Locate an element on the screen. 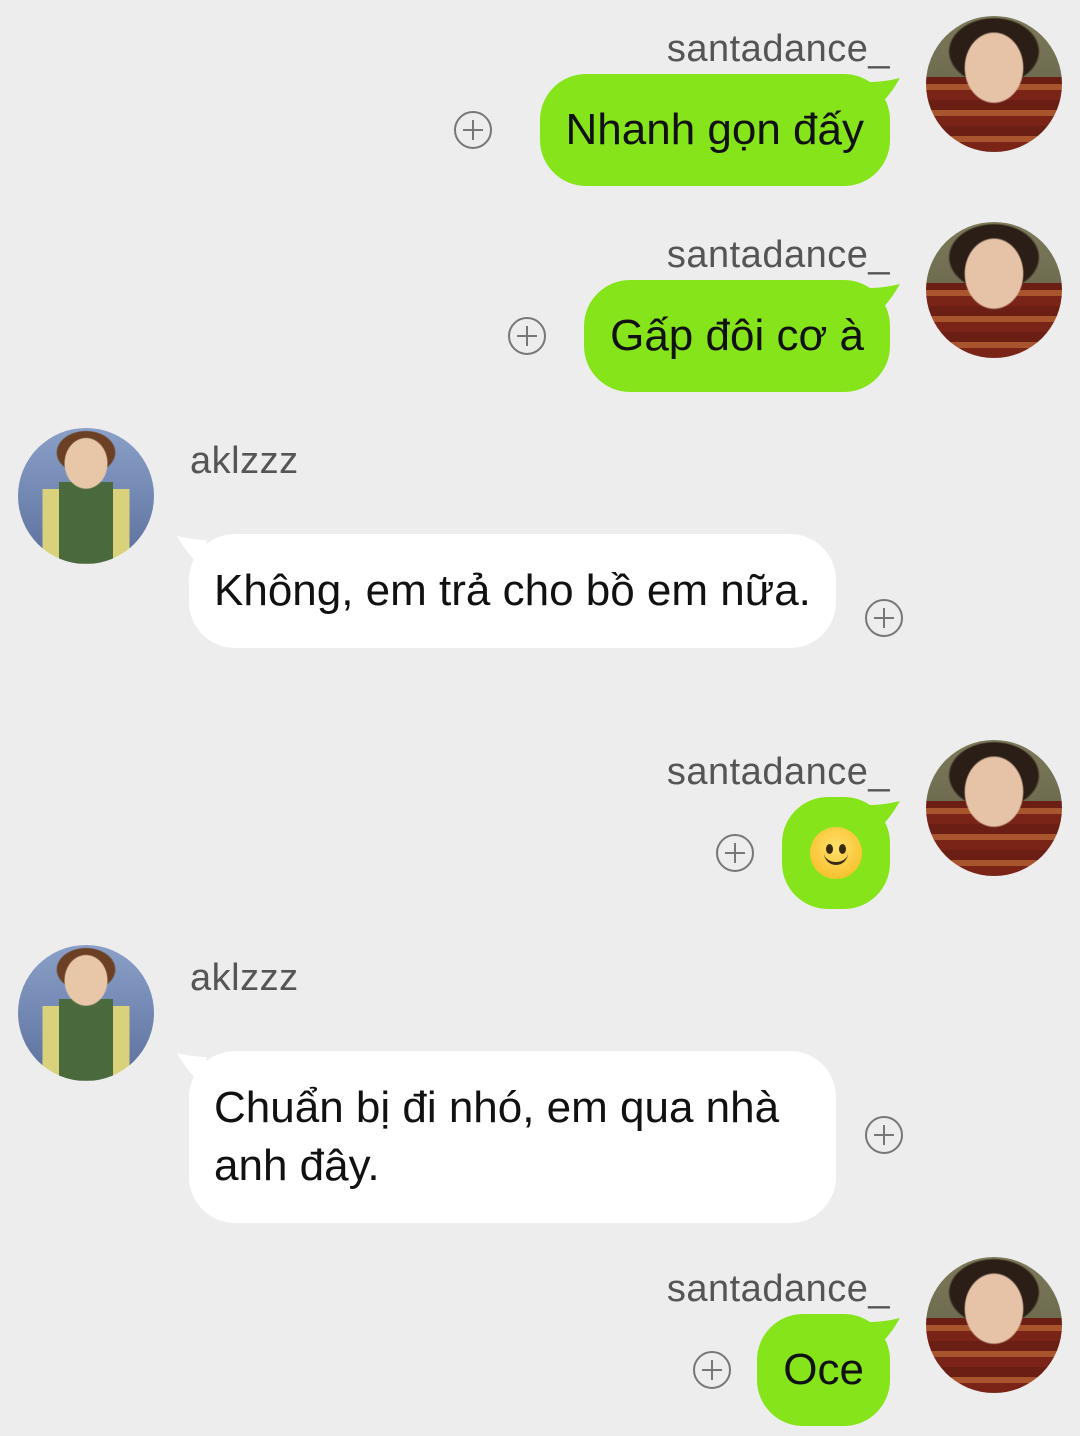  incoming-message-bubble: Không, em trả cho bồ em nữa. is located at coordinates (506, 591).